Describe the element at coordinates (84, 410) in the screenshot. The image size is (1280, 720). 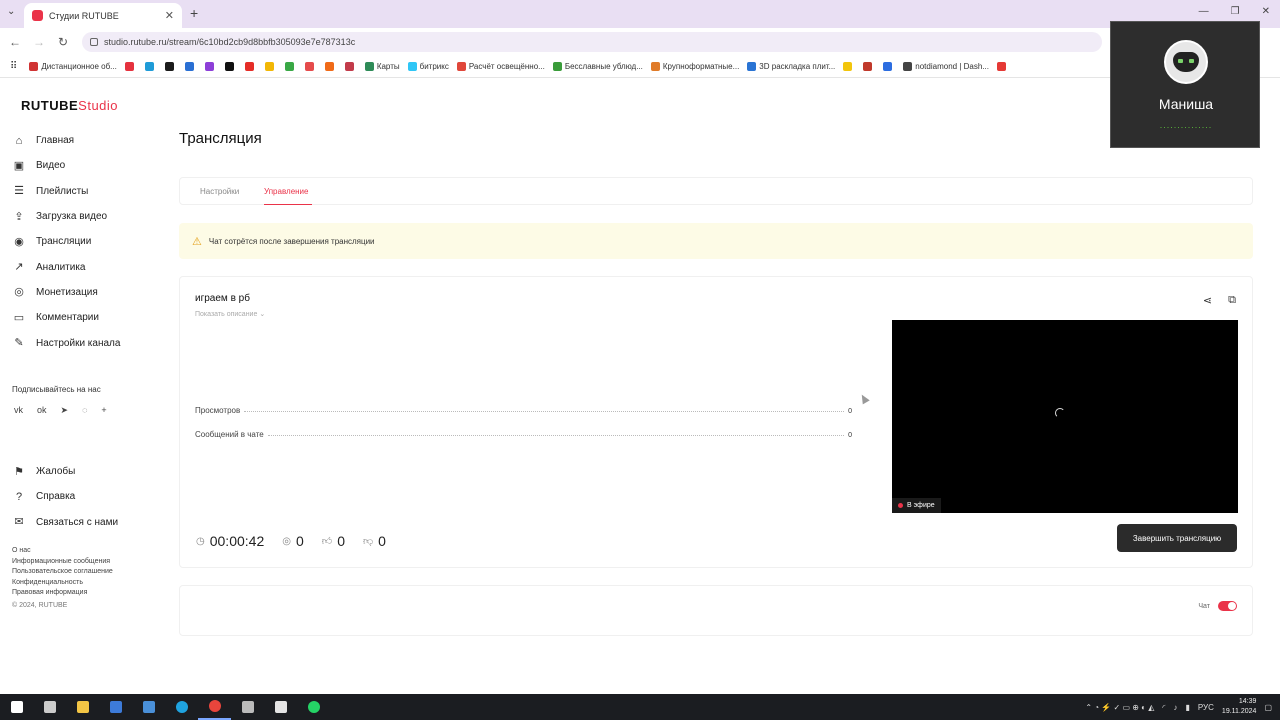
I see `viber-icon: ◌` at that location.